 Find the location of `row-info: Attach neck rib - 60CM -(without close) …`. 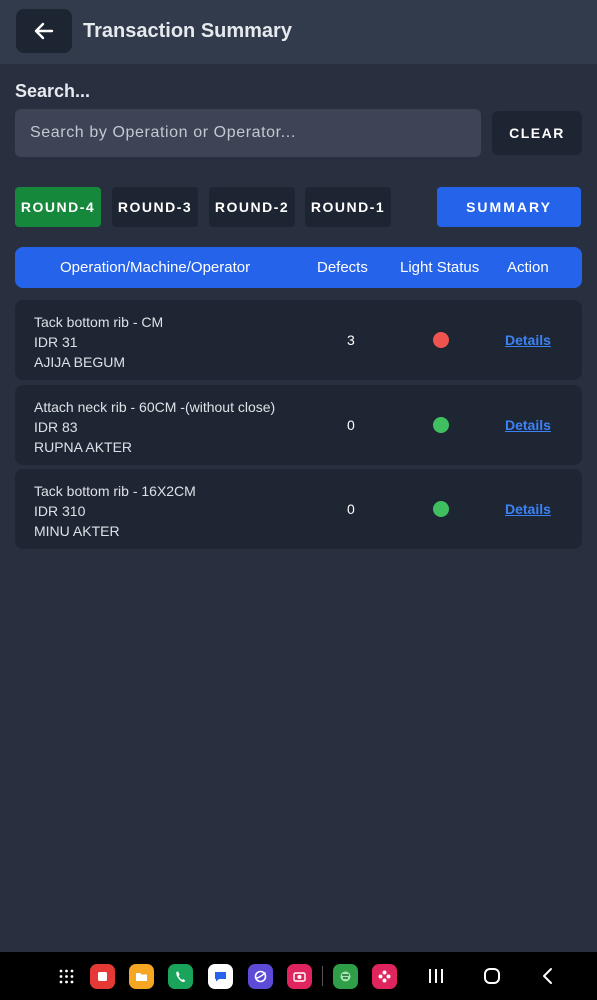

row-info: Attach neck rib - 60CM -(without close) … is located at coordinates (154, 427).